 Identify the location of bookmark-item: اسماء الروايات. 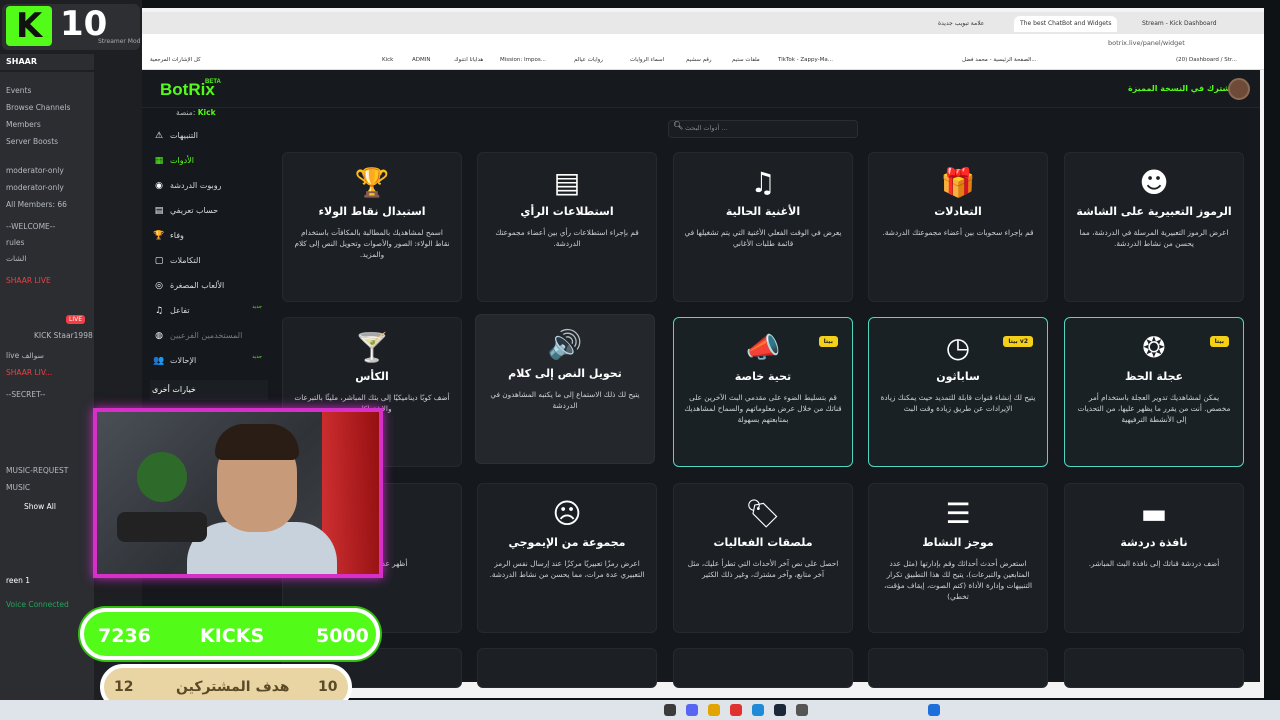
(647, 60).